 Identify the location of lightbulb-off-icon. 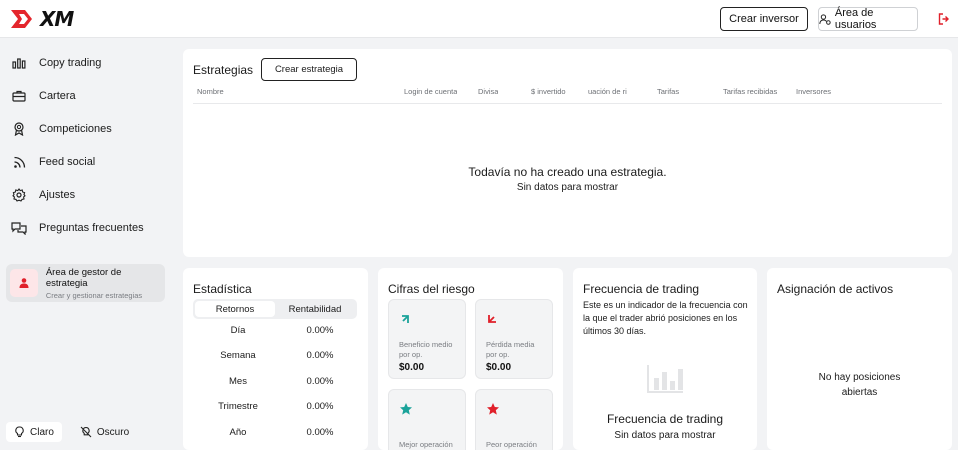
(86, 432).